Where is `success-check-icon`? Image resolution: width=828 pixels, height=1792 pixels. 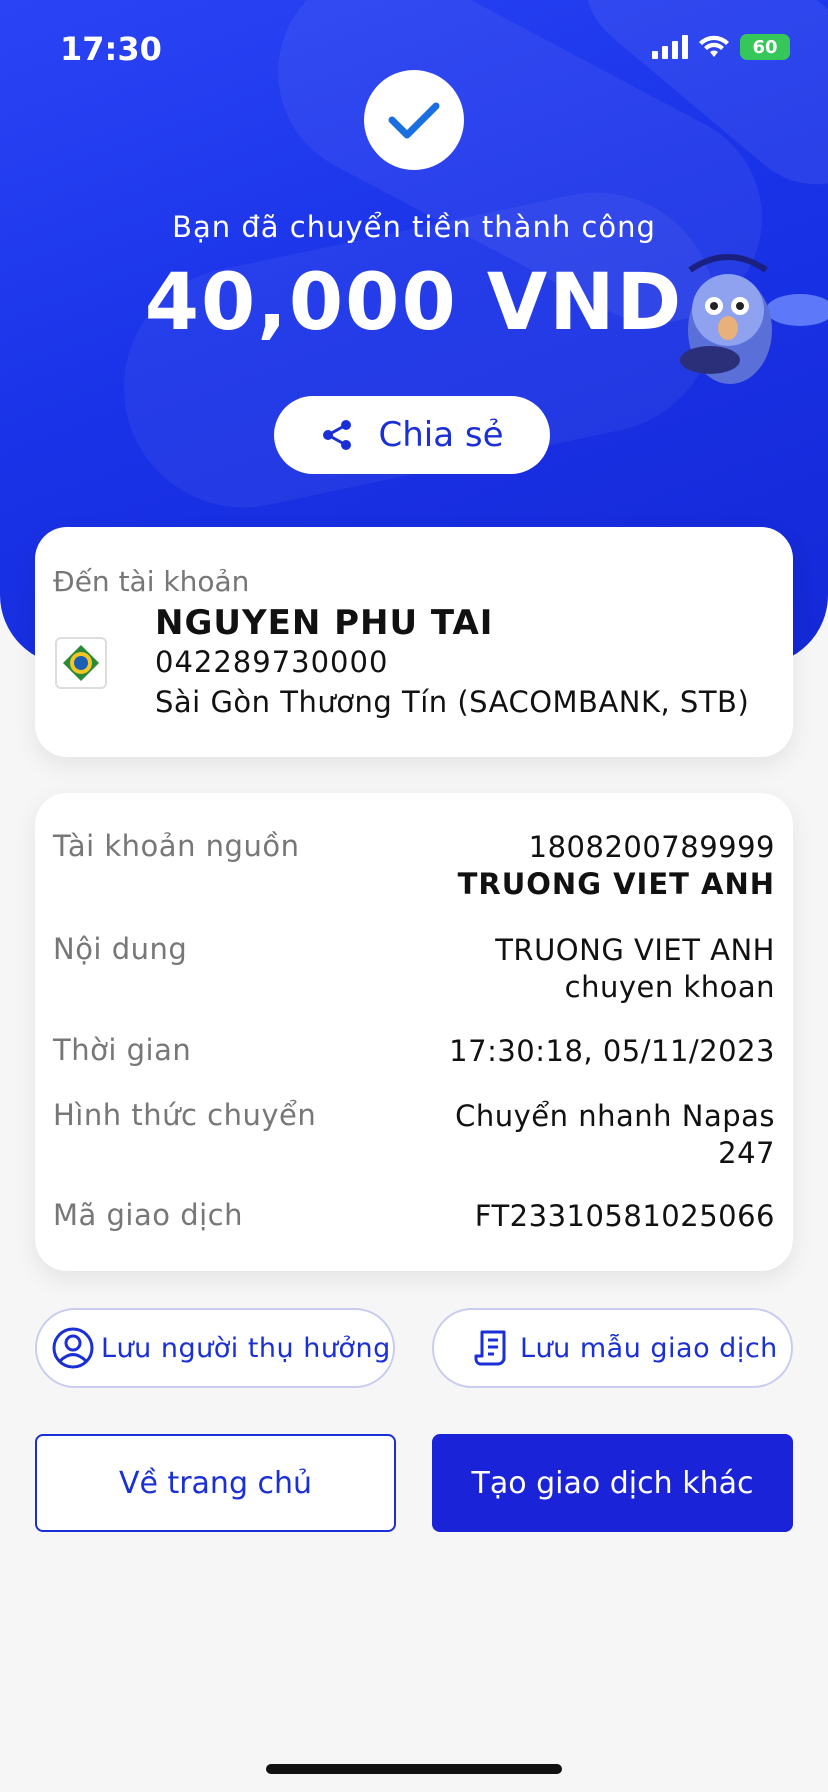 success-check-icon is located at coordinates (414, 120).